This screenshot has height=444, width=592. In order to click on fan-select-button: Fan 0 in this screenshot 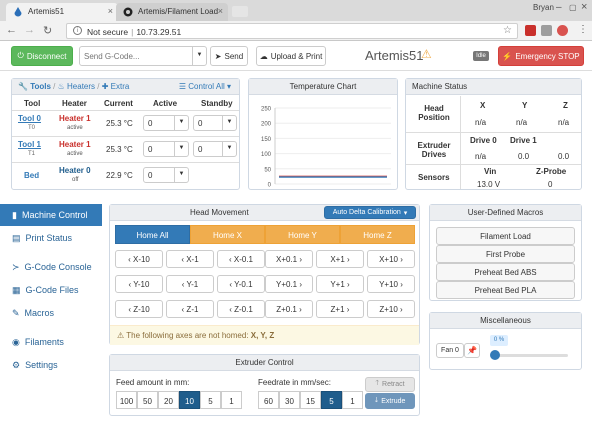, I will do `click(450, 350)`.